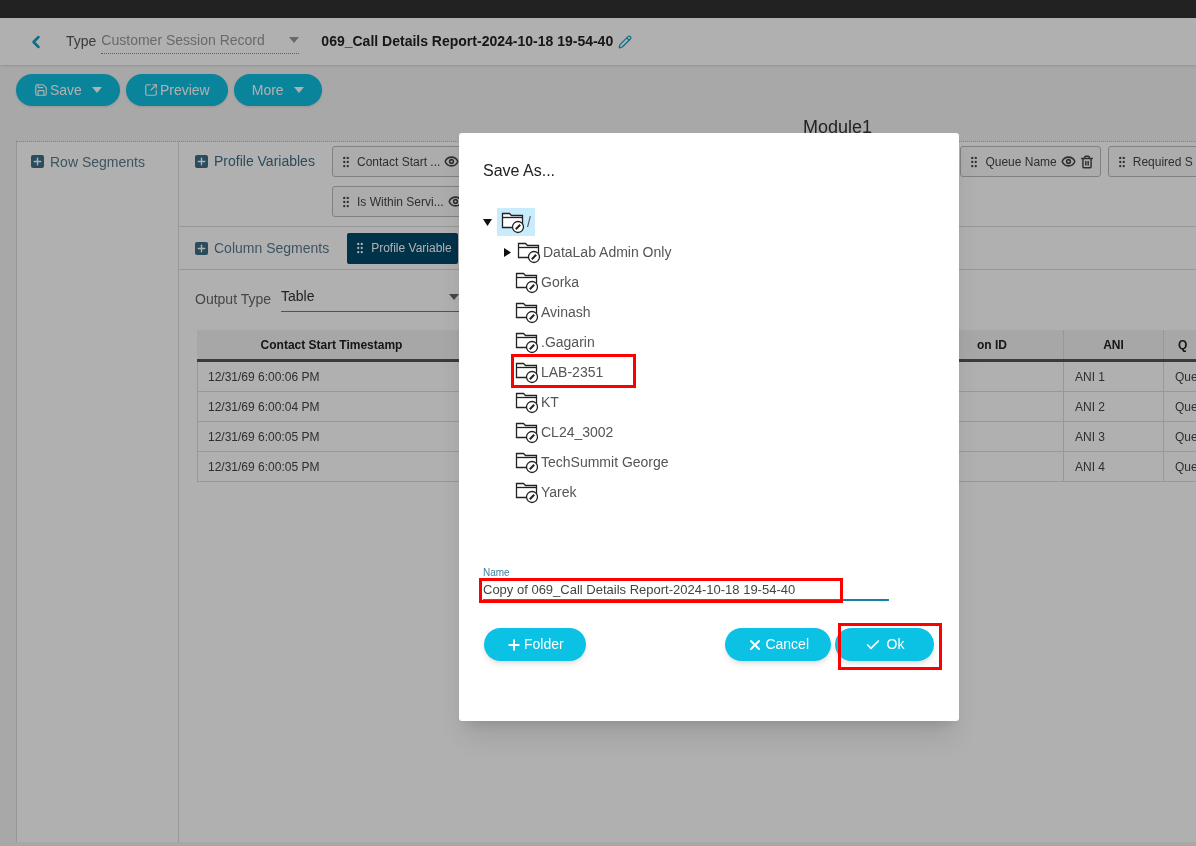 Image resolution: width=1196 pixels, height=846 pixels. Describe the element at coordinates (150, 90) in the screenshot. I see `preview-icon` at that location.